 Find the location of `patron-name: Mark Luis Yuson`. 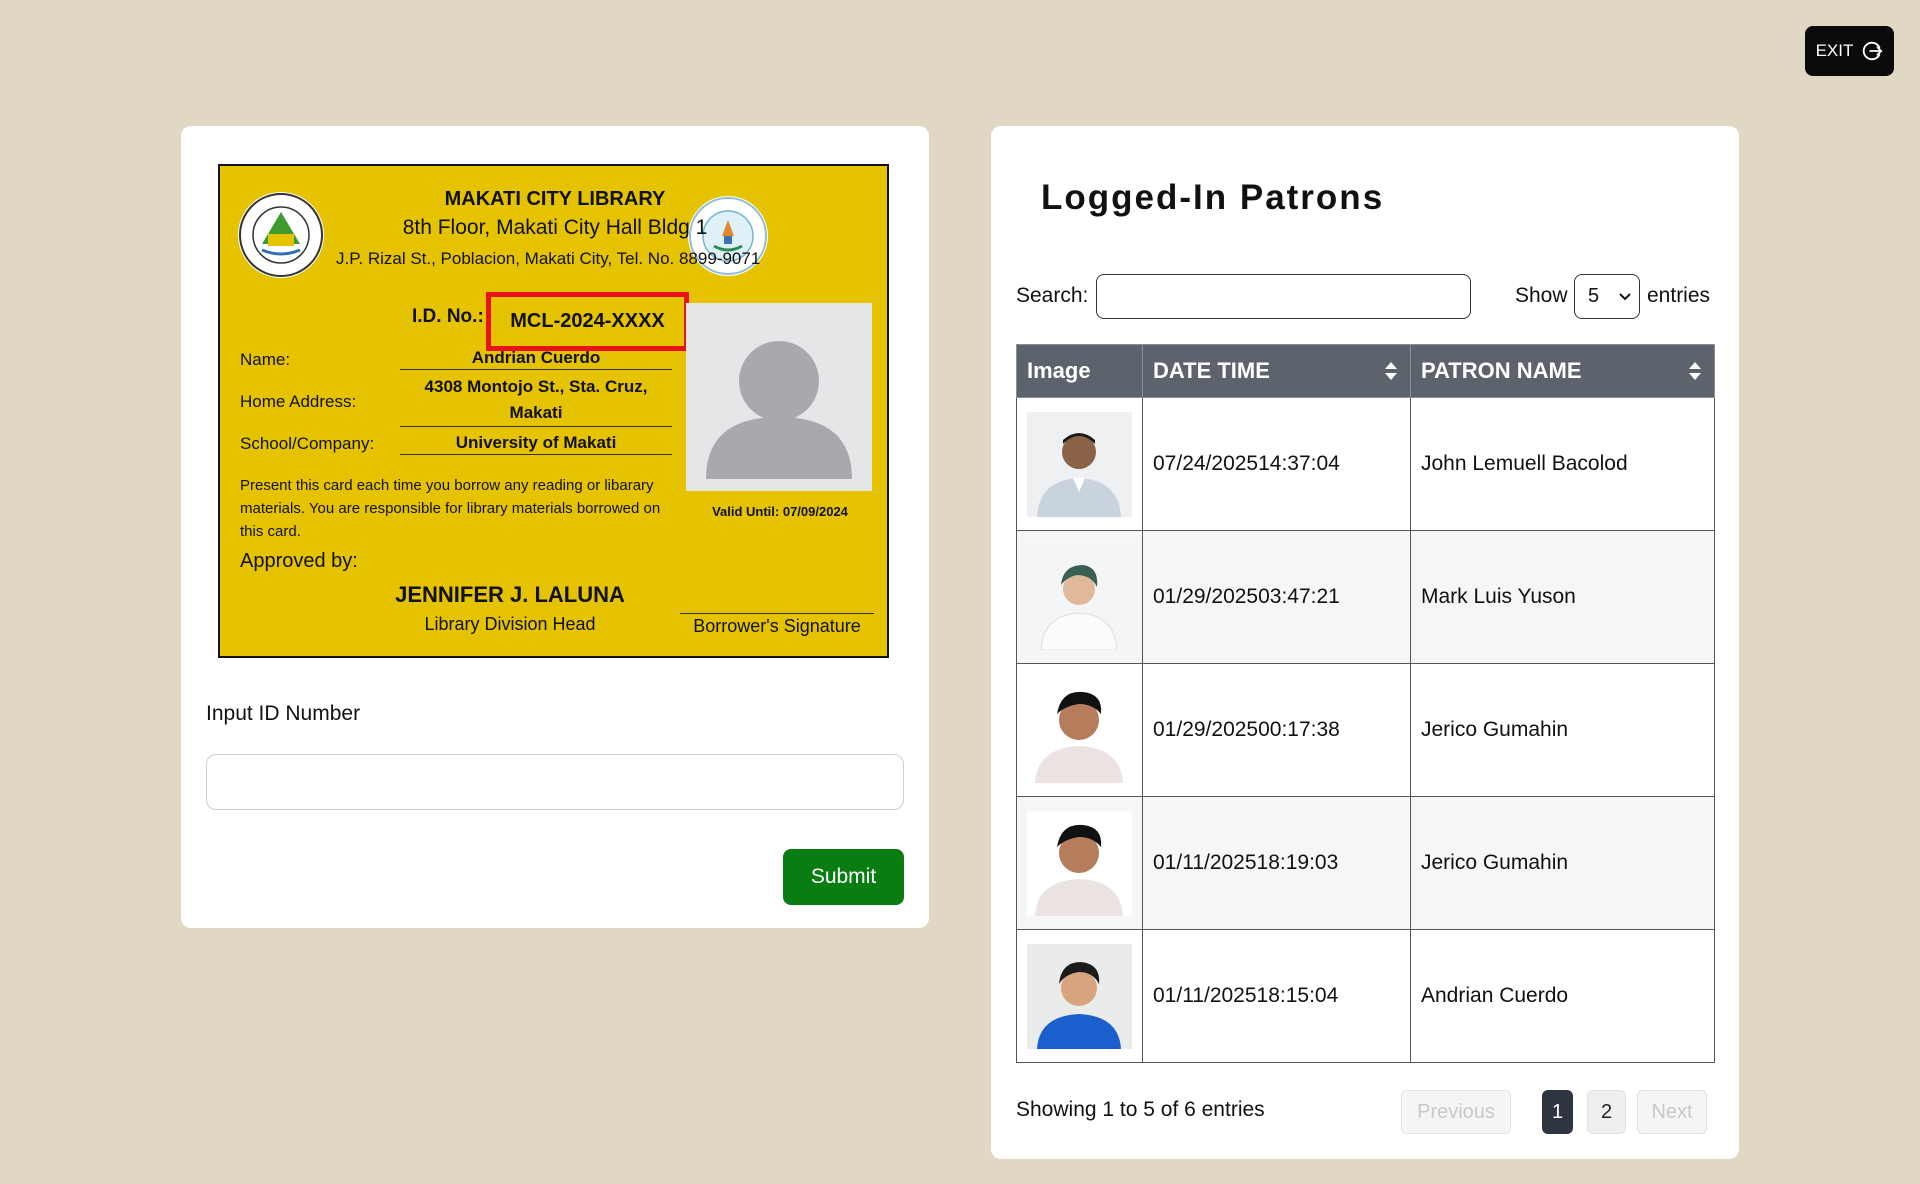

patron-name: Mark Luis Yuson is located at coordinates (1562, 597).